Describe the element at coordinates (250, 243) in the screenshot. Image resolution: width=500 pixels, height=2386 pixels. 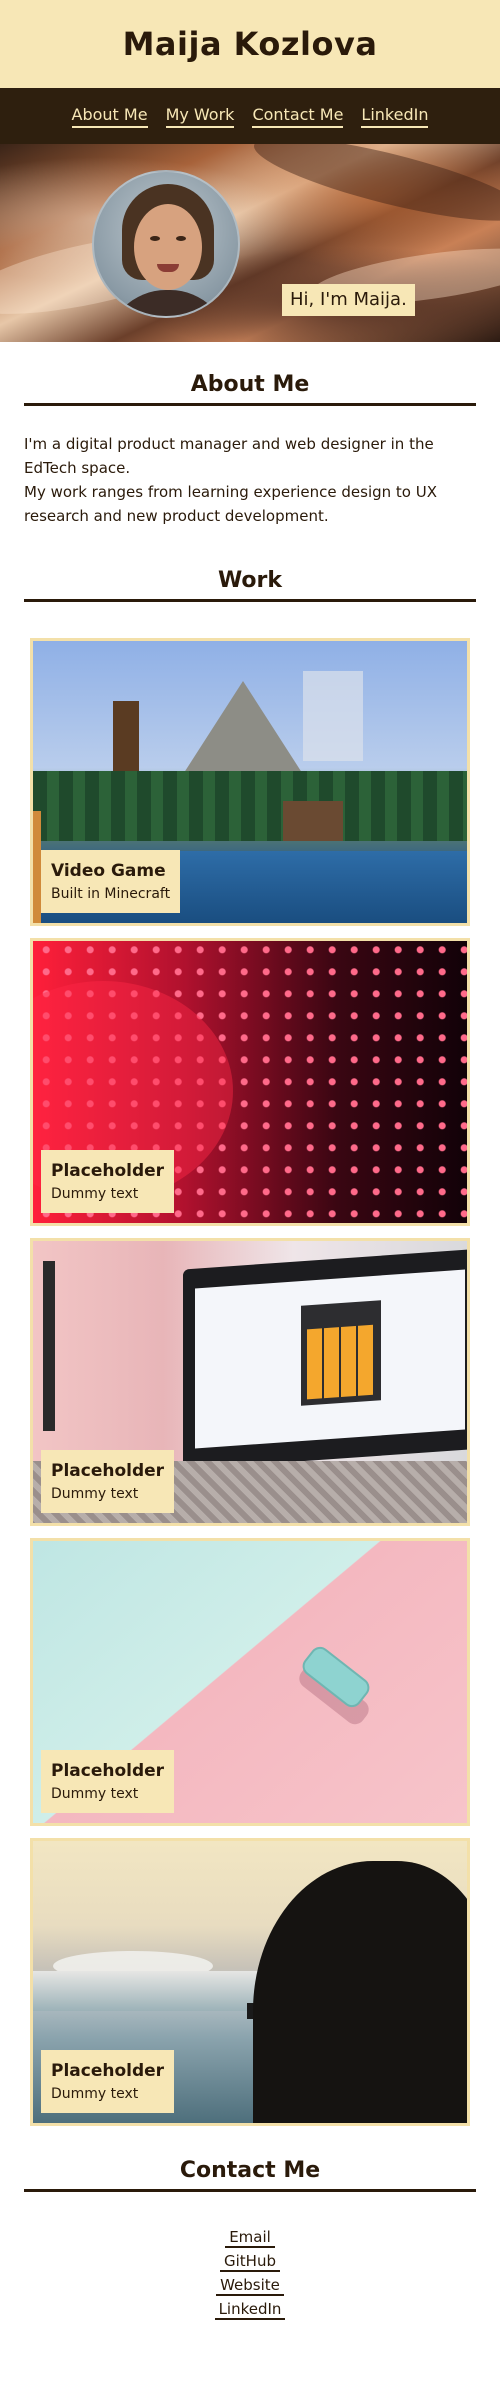
I see `hero-banner: Hi, I'm Maija.` at that location.